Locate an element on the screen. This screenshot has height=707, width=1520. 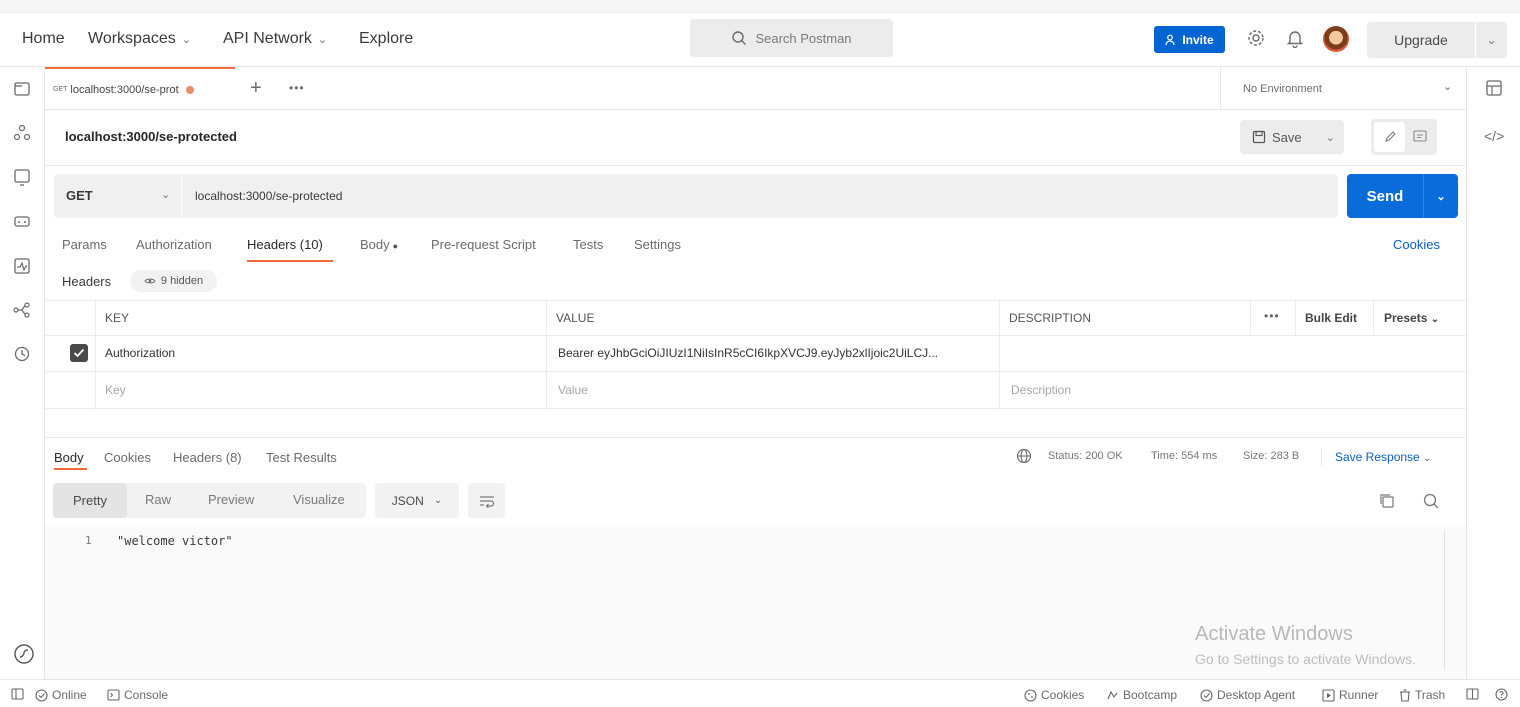
copy-button is located at coordinates (1387, 501).